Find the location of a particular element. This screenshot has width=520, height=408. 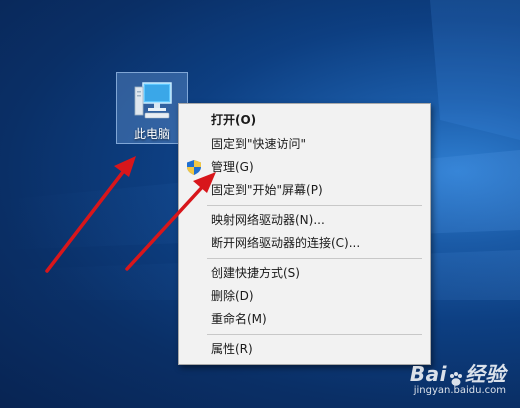

menu-item-manage-label: 管理(G) is located at coordinates (232, 167).